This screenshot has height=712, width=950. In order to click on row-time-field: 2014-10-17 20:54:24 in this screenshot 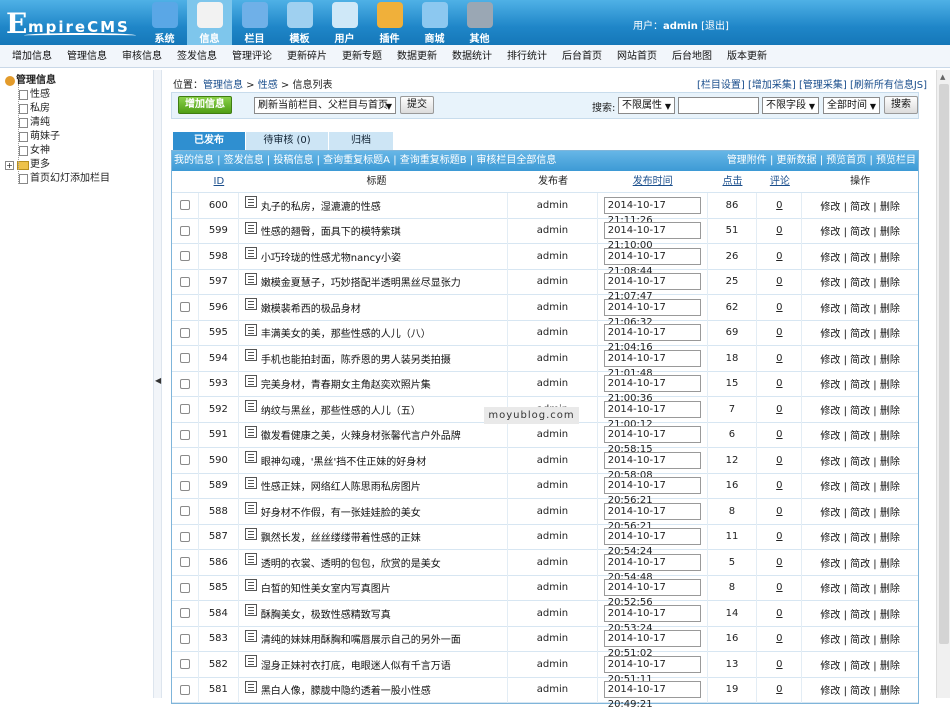, I will do `click(652, 542)`.